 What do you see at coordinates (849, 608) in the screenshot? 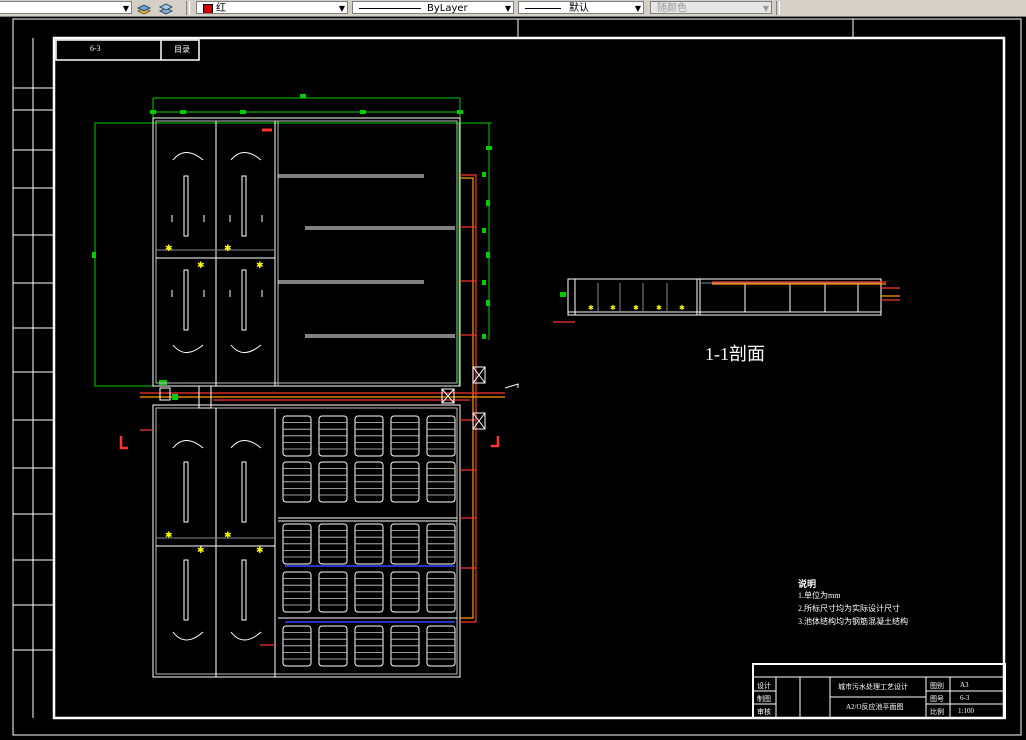
I see `note-2: 2.所标尺寸均为实际设计尺寸` at bounding box center [849, 608].